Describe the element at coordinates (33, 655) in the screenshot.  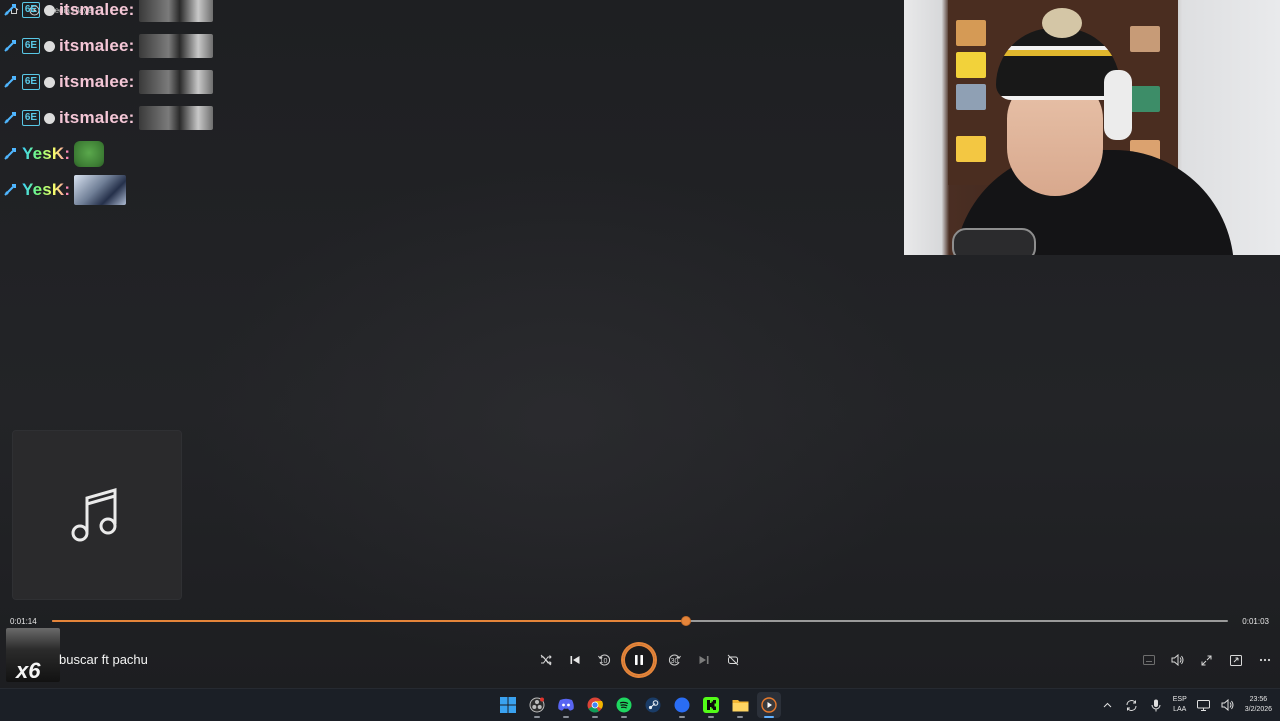
I see `now-playing-thumbnail: x6` at that location.